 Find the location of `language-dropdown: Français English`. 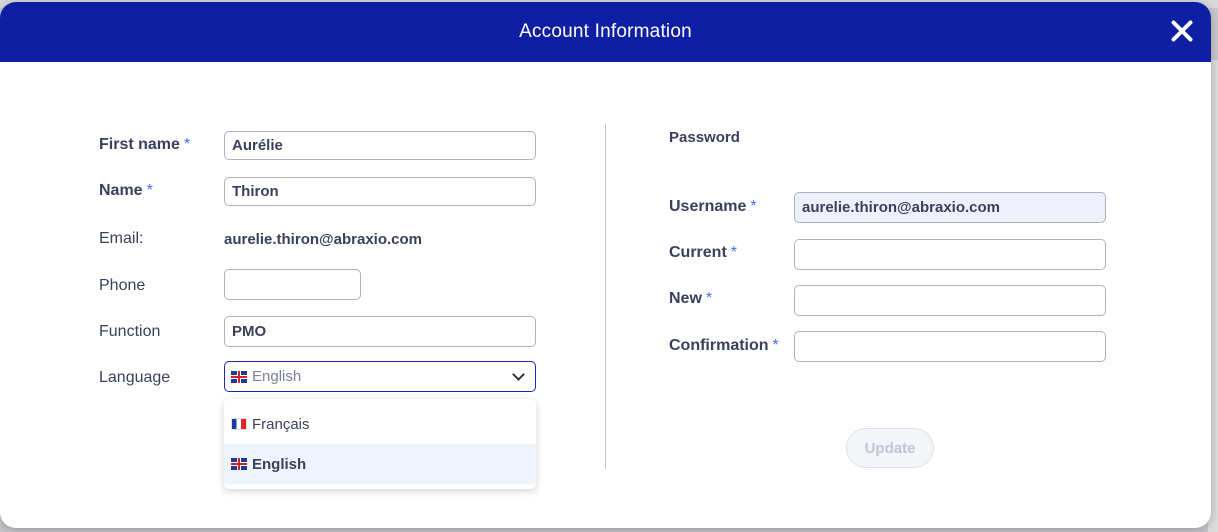

language-dropdown: Français English is located at coordinates (380, 444).